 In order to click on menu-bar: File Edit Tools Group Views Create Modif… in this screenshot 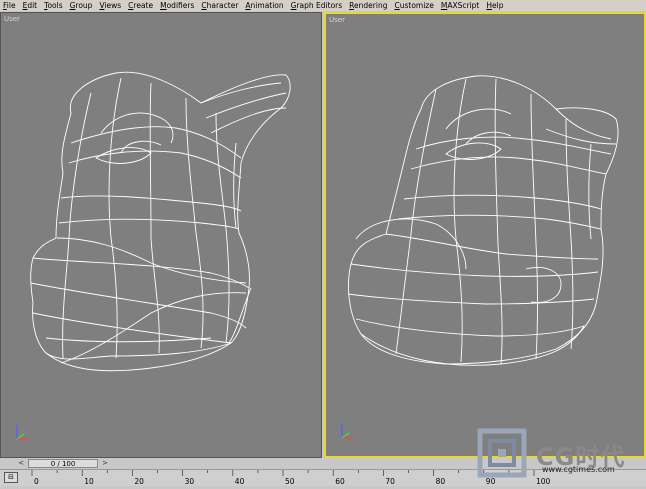, I will do `click(323, 5)`.